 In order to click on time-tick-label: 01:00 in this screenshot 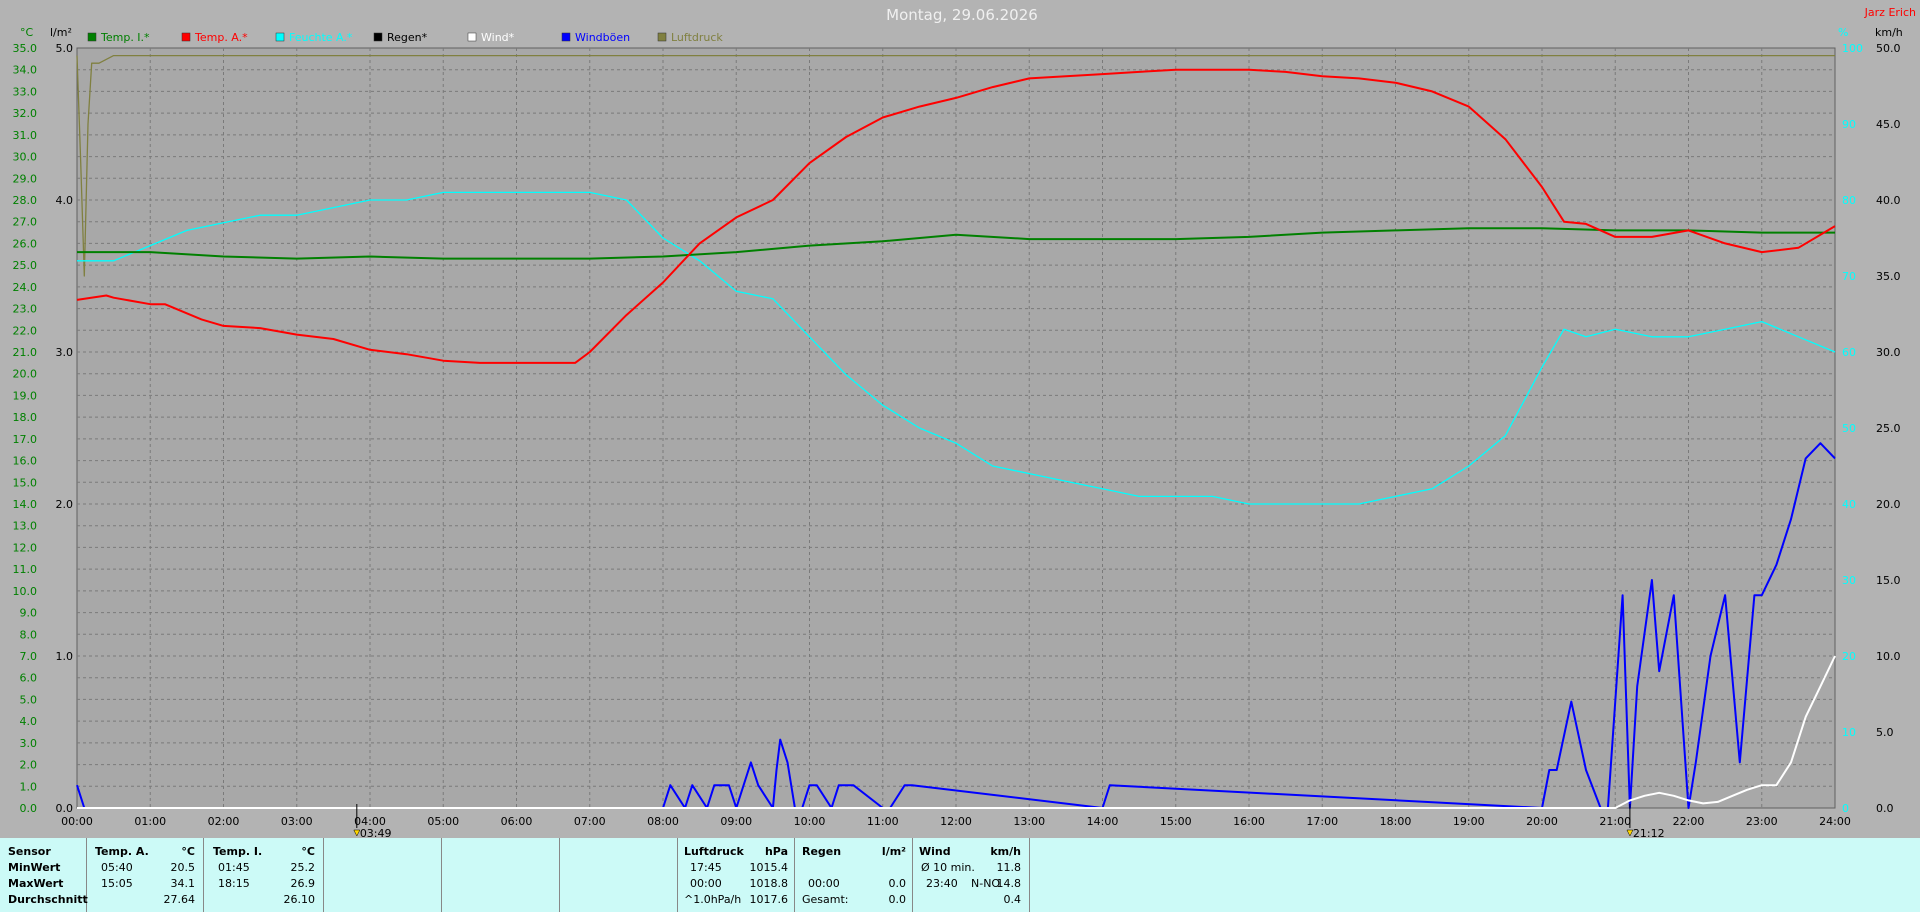, I will do `click(150, 821)`.